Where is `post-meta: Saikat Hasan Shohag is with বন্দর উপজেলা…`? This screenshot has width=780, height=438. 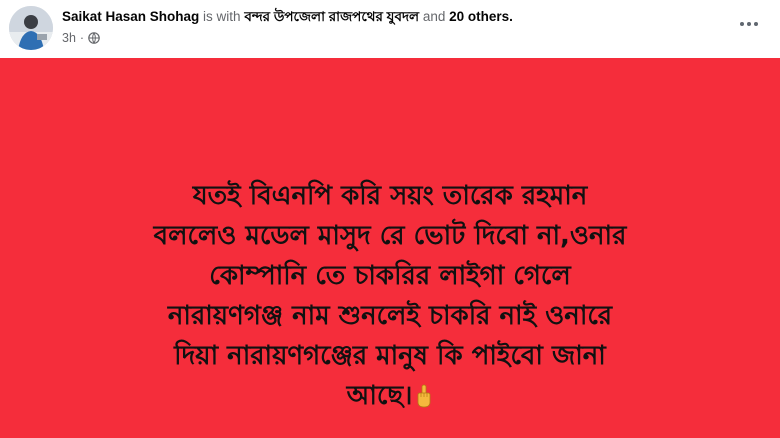 post-meta: Saikat Hasan Shohag is with বন্দর উপজেলা… is located at coordinates (391, 27).